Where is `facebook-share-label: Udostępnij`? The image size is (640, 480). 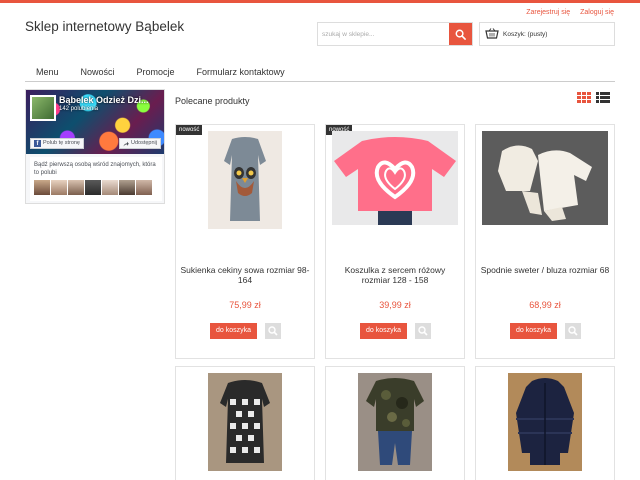
facebook-share-label: Udostępnij is located at coordinates (144, 143).